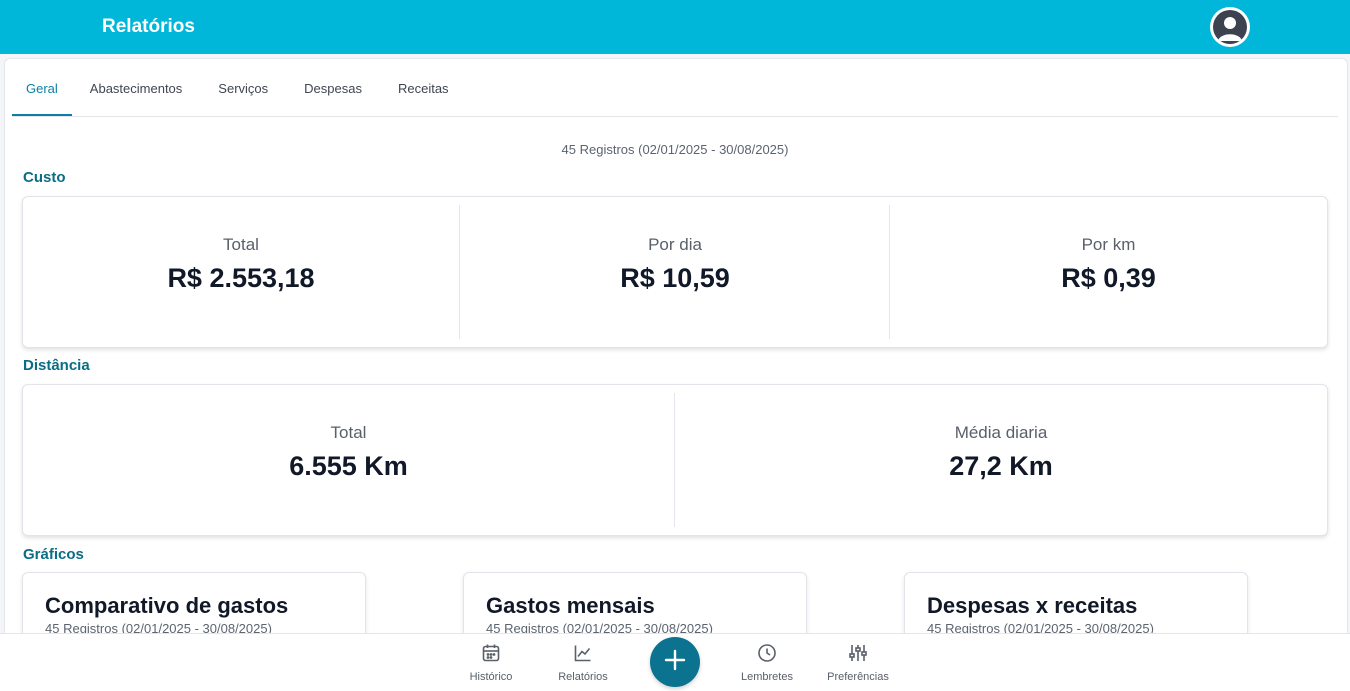 The image size is (1350, 691). Describe the element at coordinates (491, 655) in the screenshot. I see `calendar-icon` at that location.